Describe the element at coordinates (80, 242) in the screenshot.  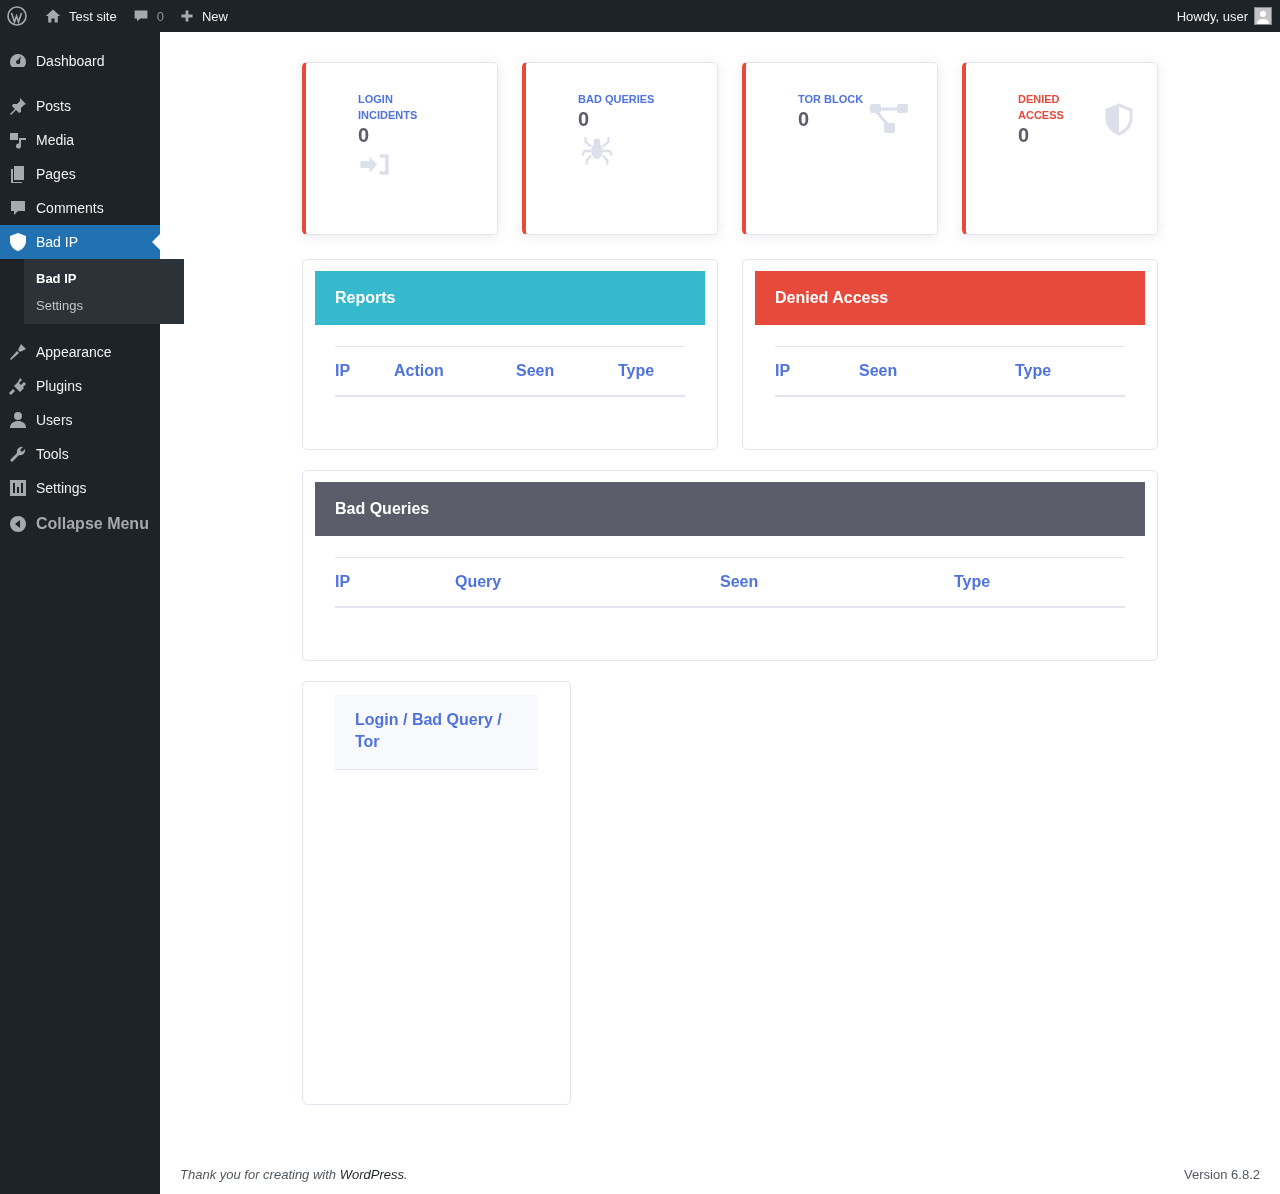
I see `sidebar-item: Bad IP` at that location.